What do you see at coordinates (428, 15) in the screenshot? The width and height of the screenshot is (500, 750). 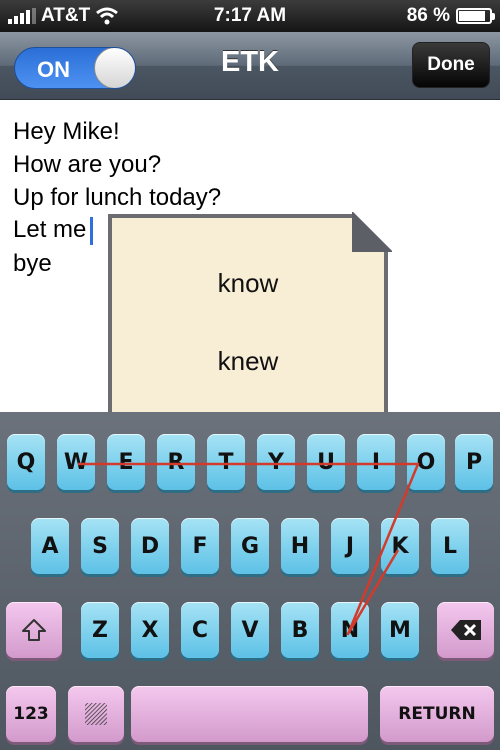 I see `battery-percent: 86 %` at bounding box center [428, 15].